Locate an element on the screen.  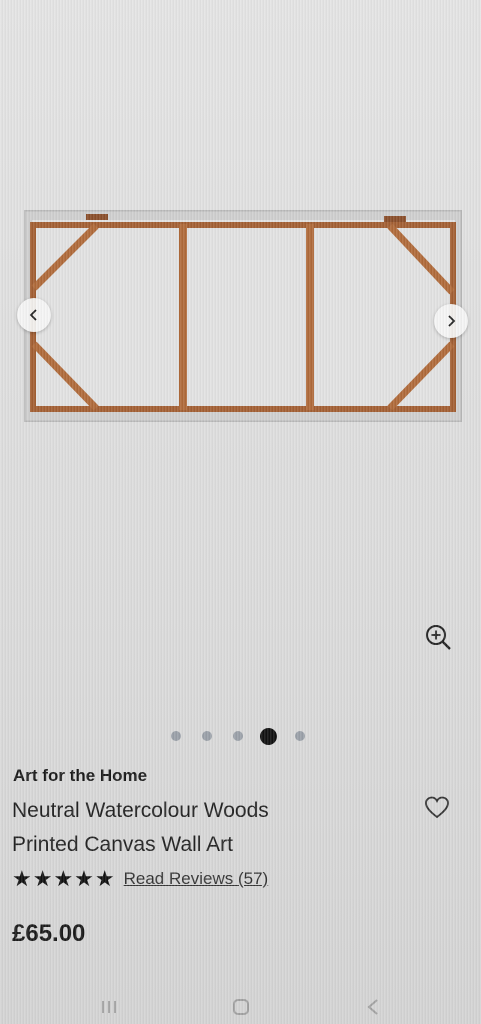
rating-row: ★★★★★ Read Reviews (57) is located at coordinates (140, 879).